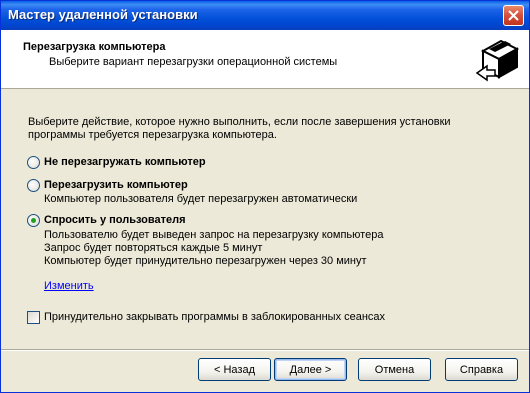 This screenshot has width=530, height=393. I want to click on option-description: Запрос будет повторяться каждые 5 минут, so click(153, 248).